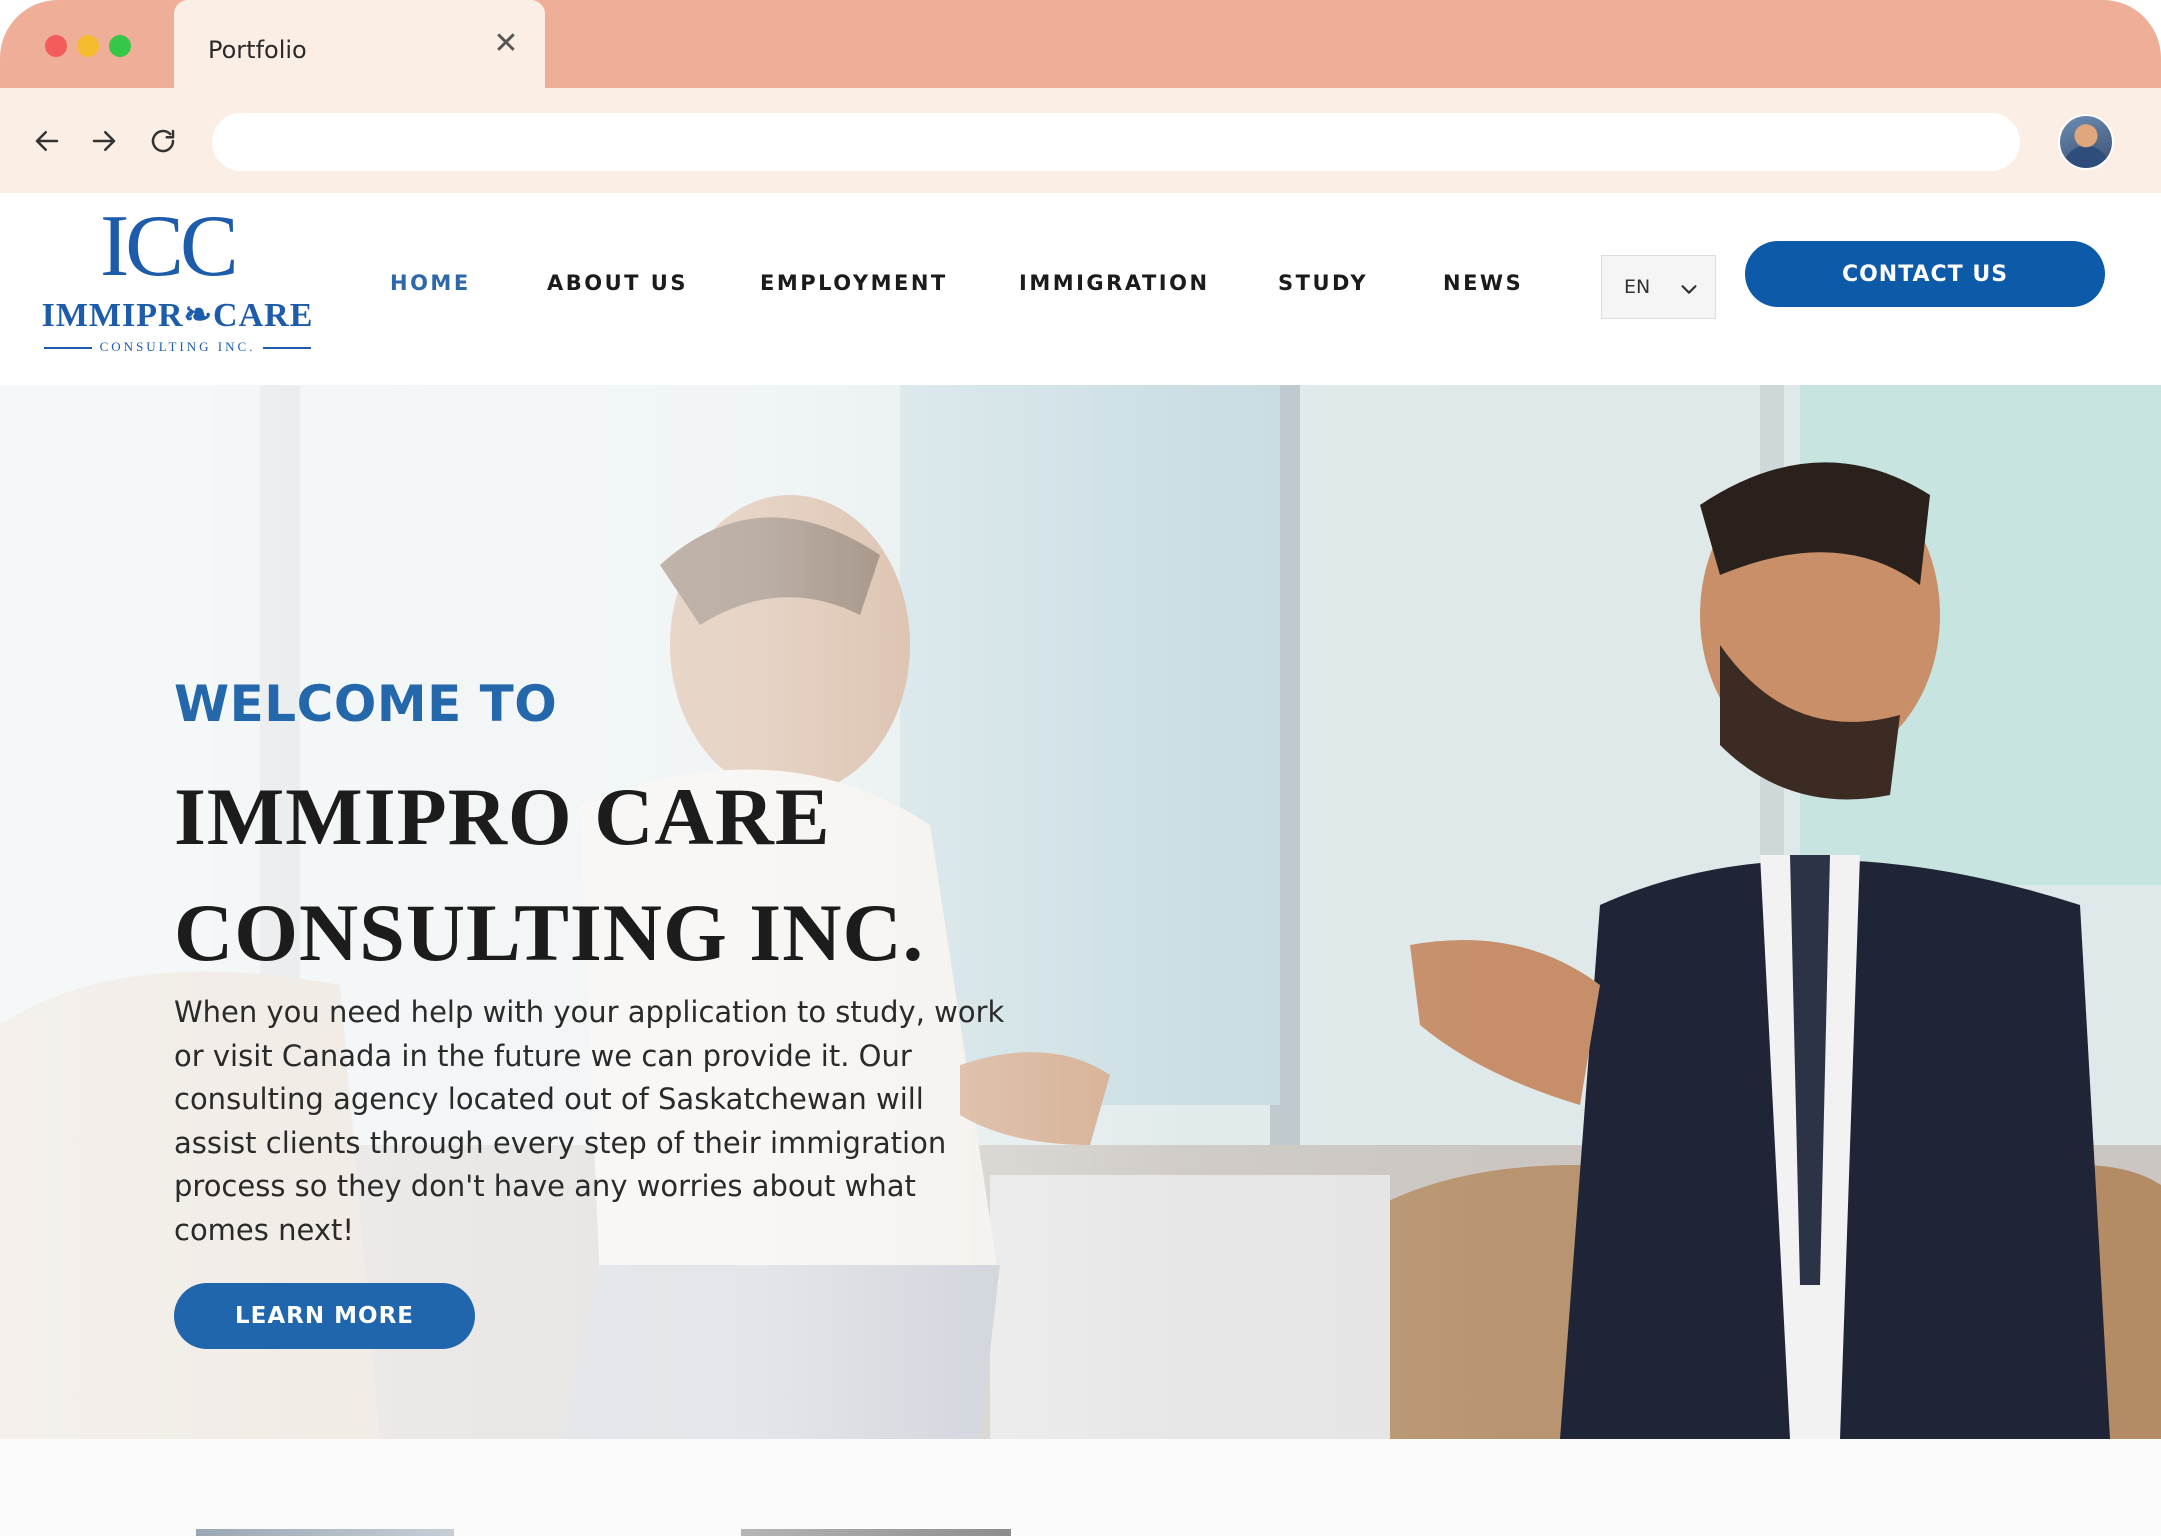  What do you see at coordinates (430, 283) in the screenshot?
I see `nav-home: HOME` at bounding box center [430, 283].